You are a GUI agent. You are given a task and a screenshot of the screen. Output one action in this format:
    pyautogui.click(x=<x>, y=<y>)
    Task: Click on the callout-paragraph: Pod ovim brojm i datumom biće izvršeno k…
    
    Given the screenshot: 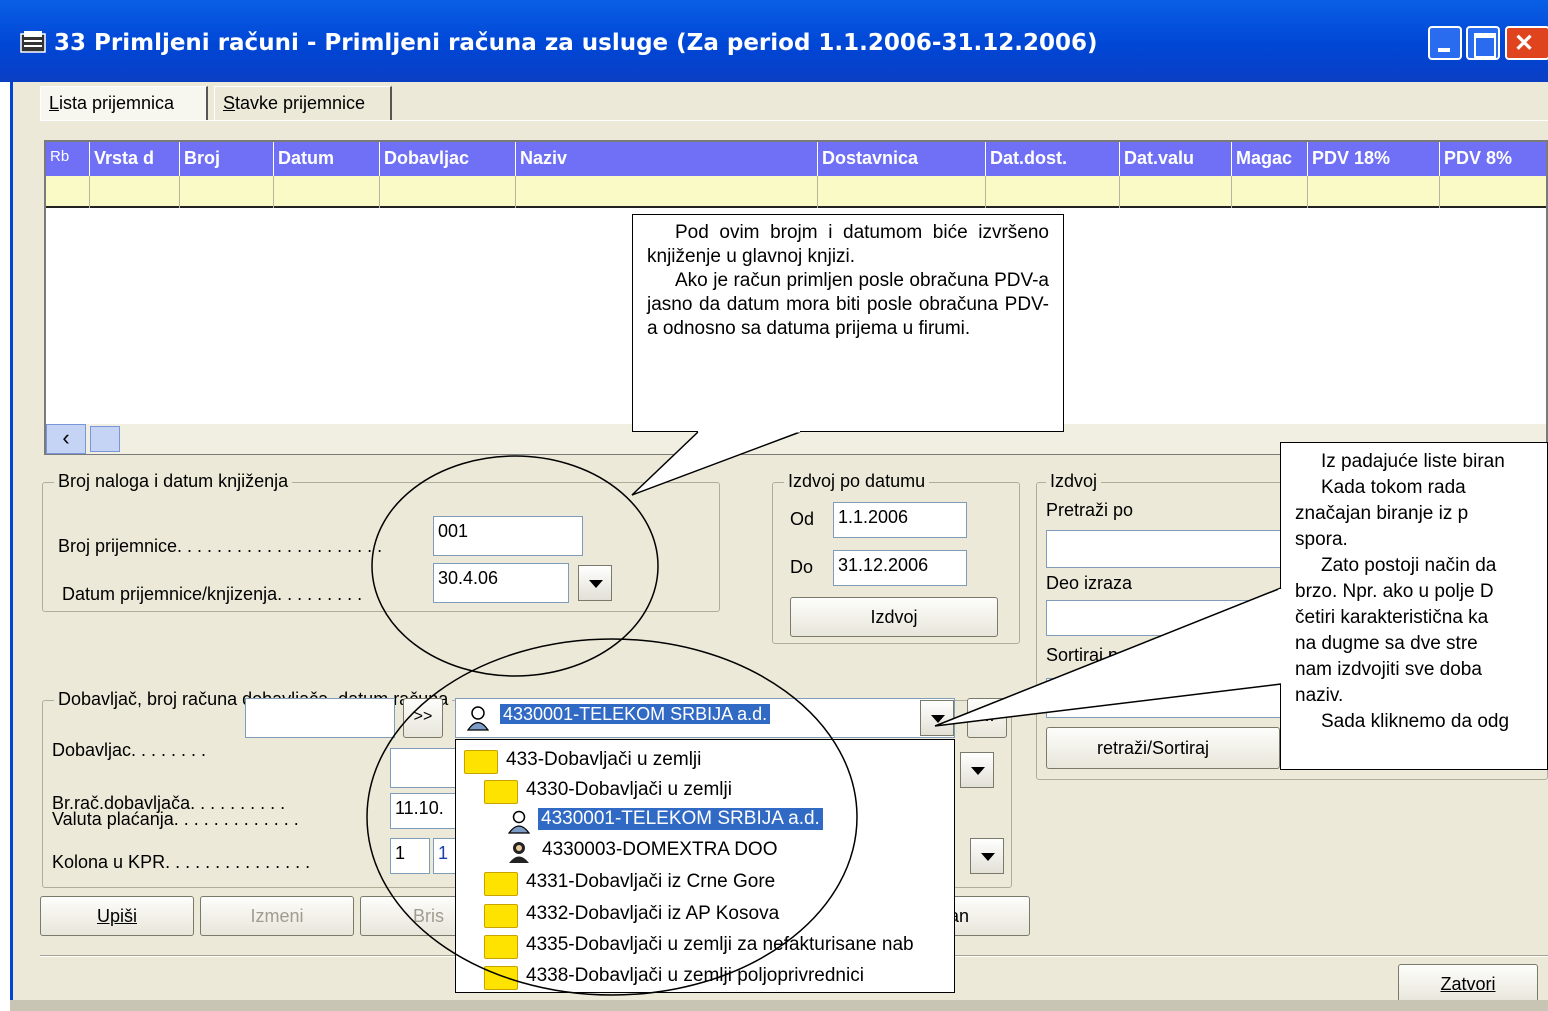 What is the action you would take?
    pyautogui.click(x=848, y=244)
    